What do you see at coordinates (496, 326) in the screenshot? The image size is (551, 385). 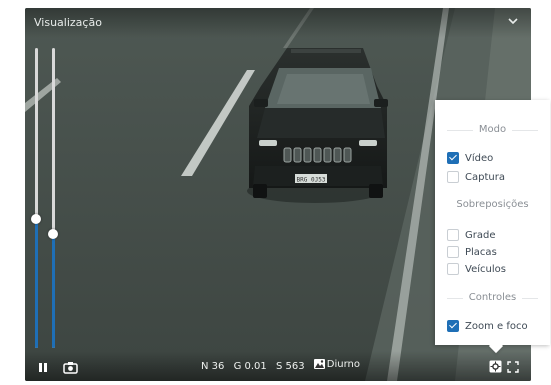 I see `option-label: Zoom e foco` at bounding box center [496, 326].